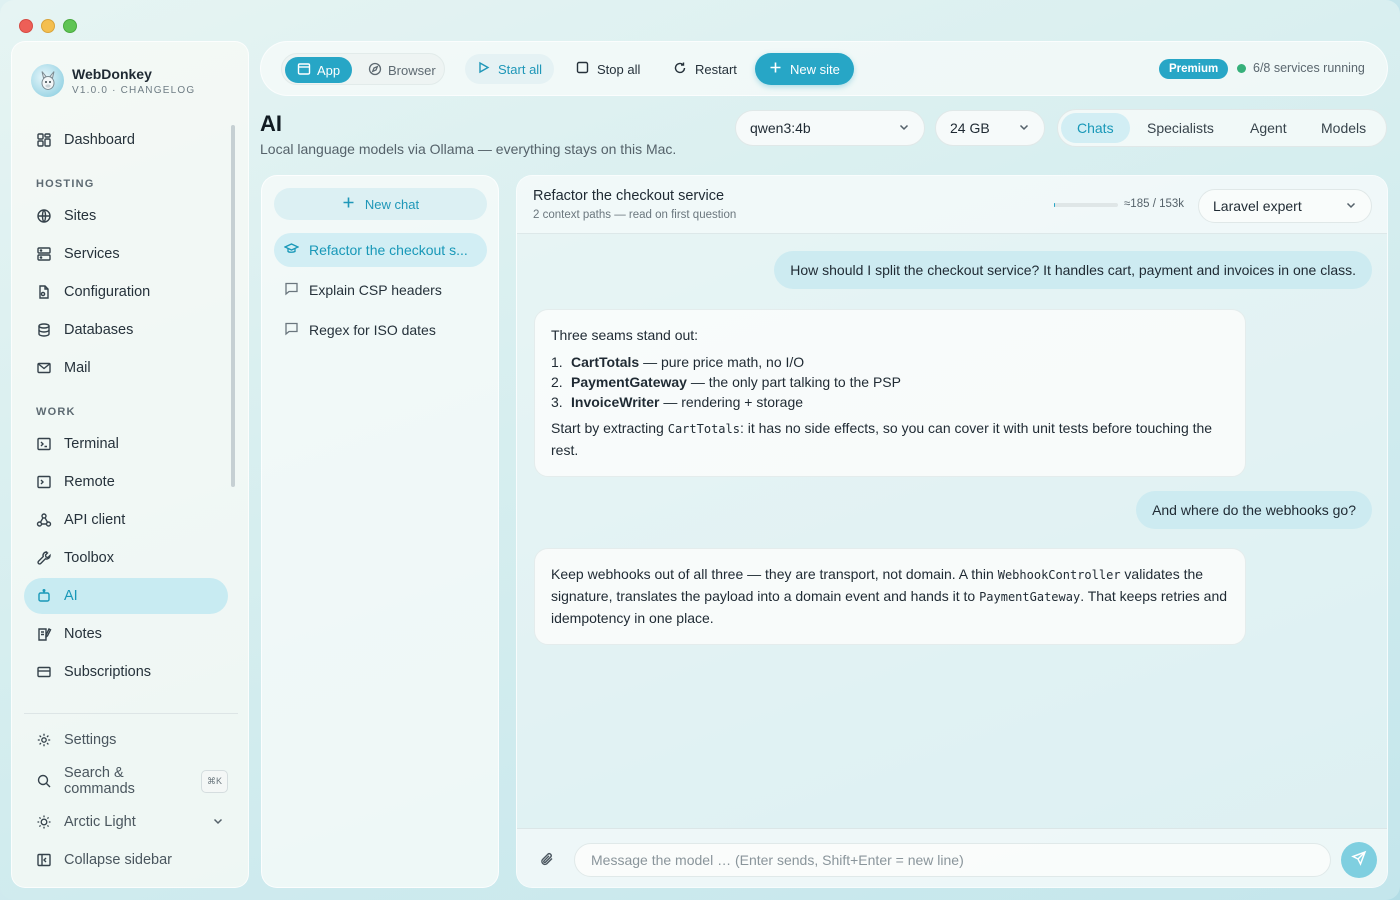 This screenshot has width=1400, height=900. I want to click on ram-select-value: 24 GB, so click(970, 128).